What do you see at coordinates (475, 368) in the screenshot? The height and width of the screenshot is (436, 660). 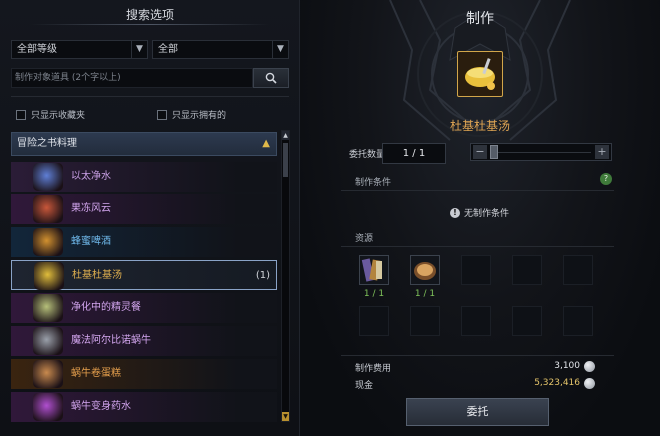 I see `crafting-cost-row: 制作费用 3,100` at bounding box center [475, 368].